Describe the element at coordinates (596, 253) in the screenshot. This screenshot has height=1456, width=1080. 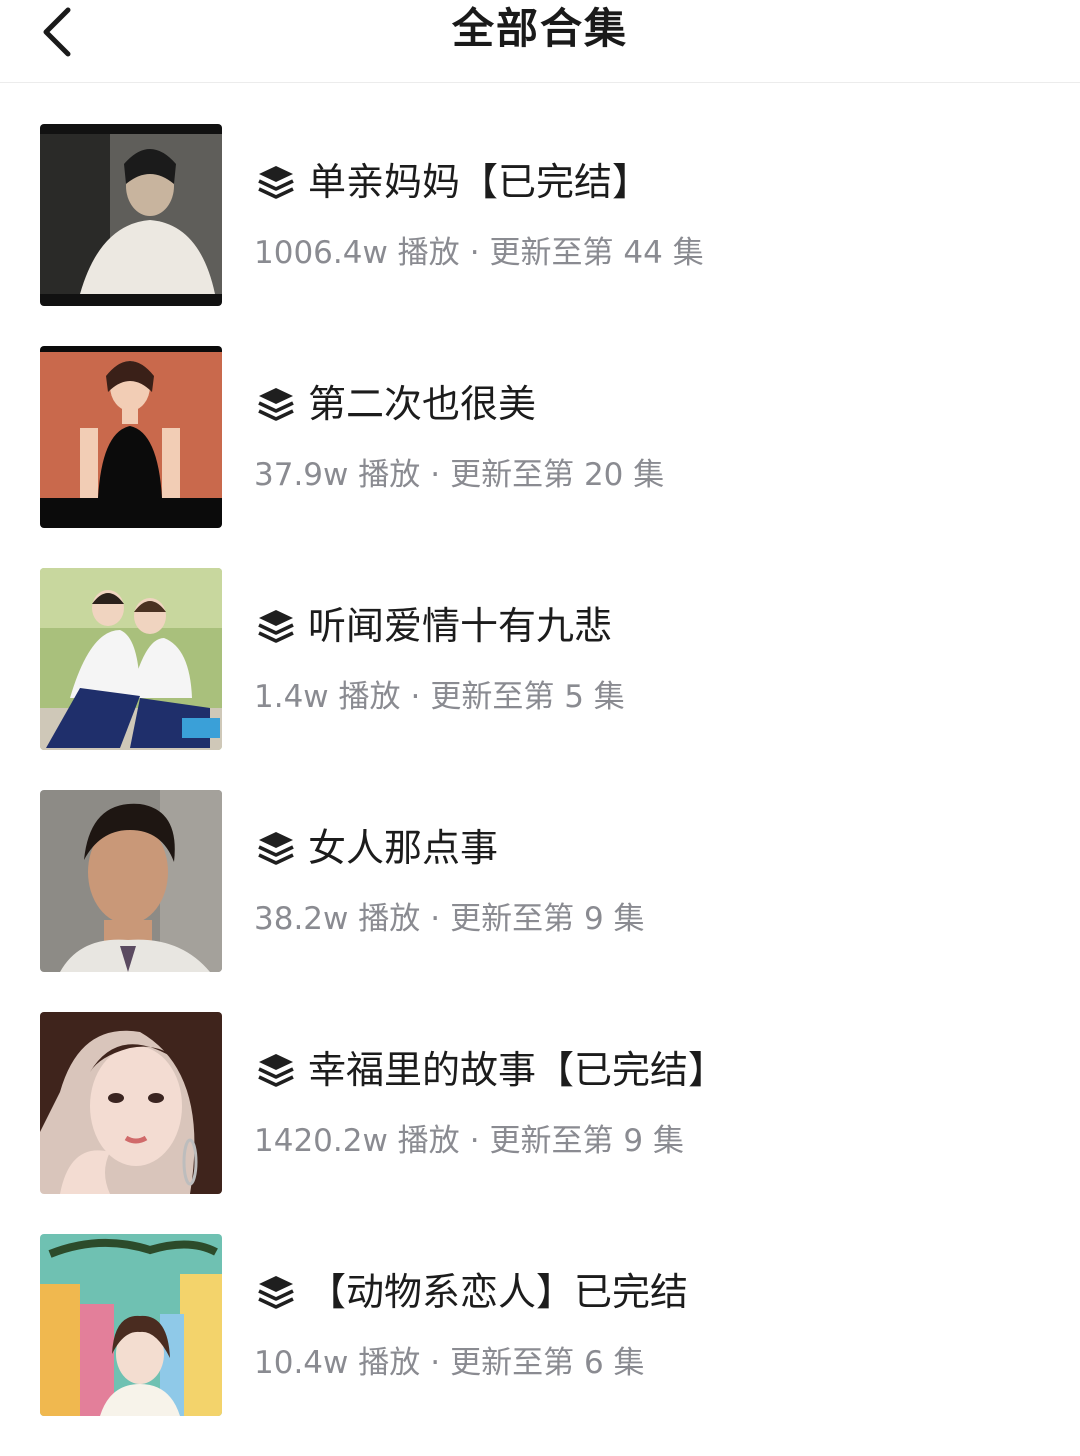
I see `update-status: 更新至第 44 集` at that location.